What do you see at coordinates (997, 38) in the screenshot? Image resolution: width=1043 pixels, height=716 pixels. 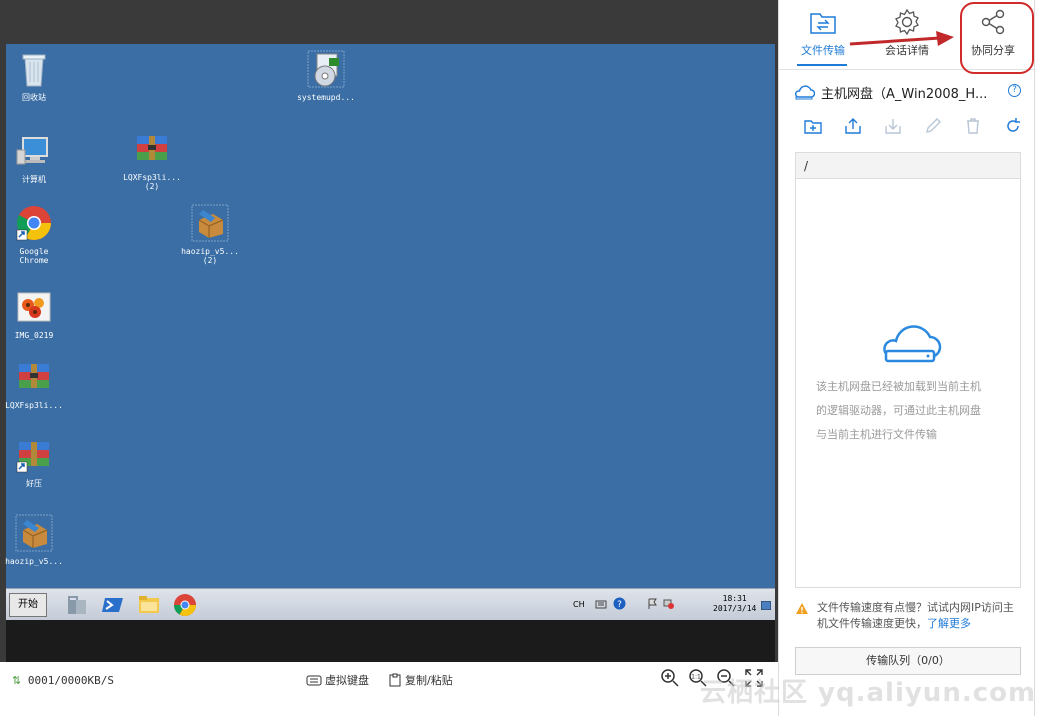 I see `annotation-highlight-ring` at bounding box center [997, 38].